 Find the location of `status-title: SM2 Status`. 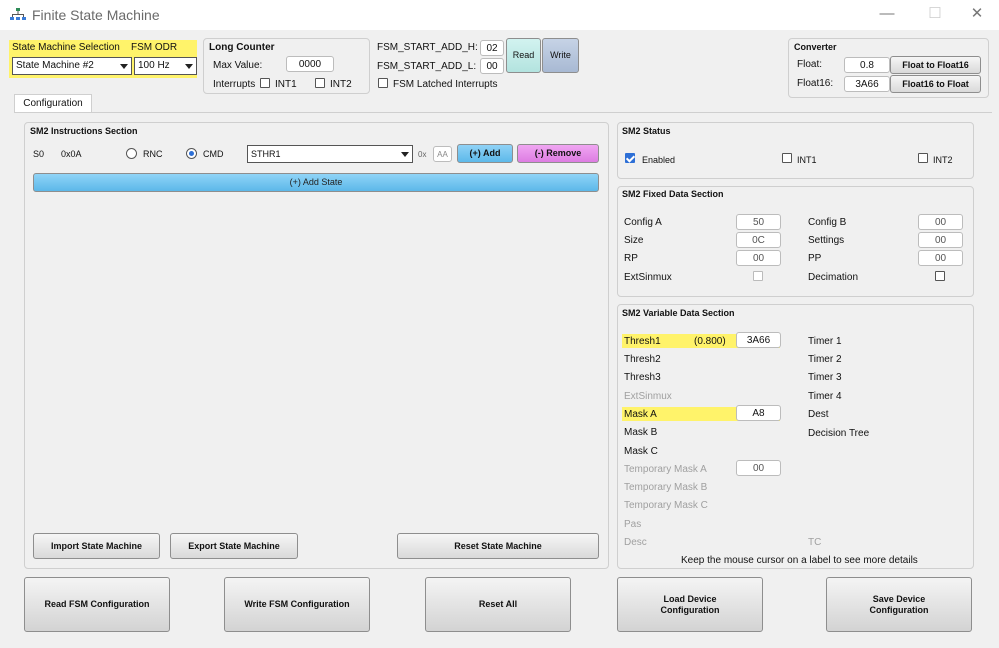

status-title: SM2 Status is located at coordinates (646, 131).